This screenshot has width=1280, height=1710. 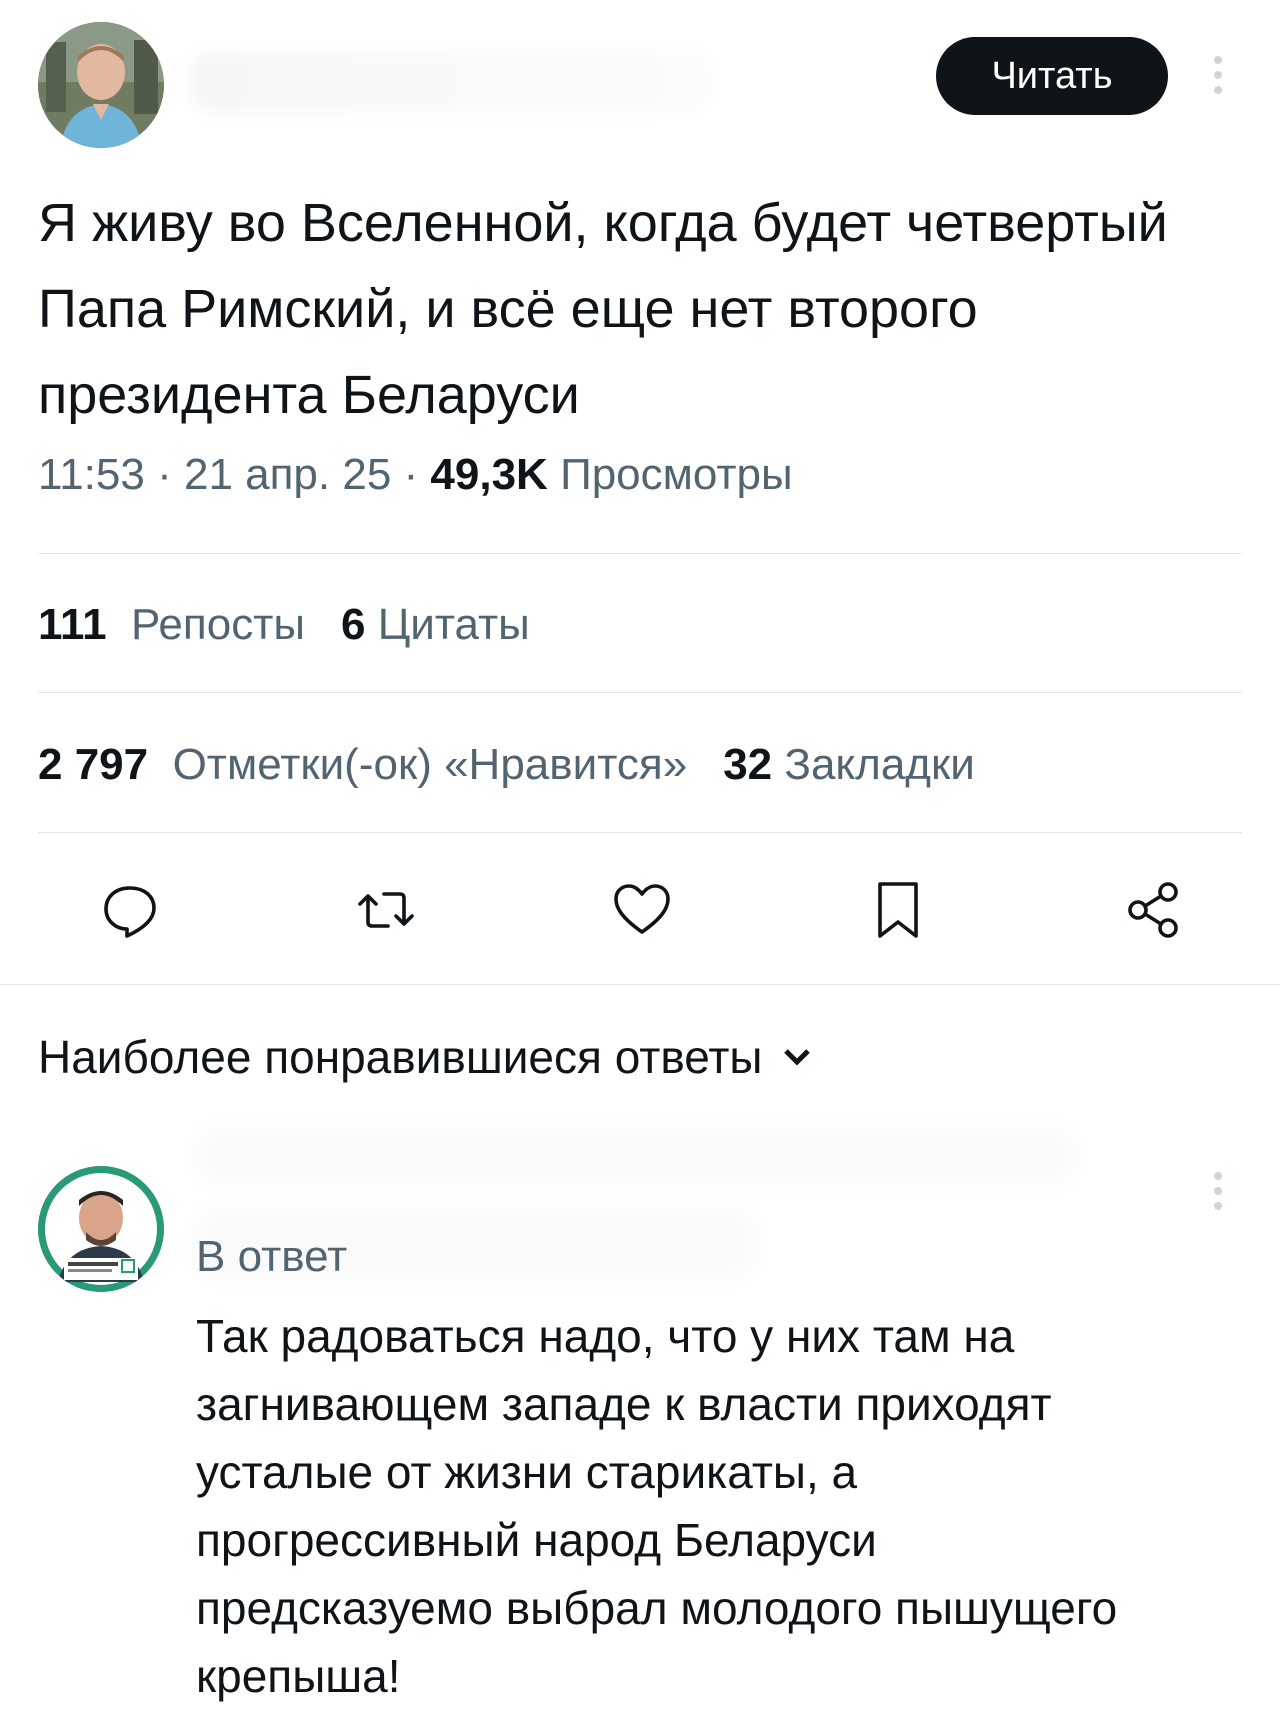 I want to click on tweet-meta: 11:53 · 21 апр. 25 · 49,3K Просмотры, so click(x=415, y=475).